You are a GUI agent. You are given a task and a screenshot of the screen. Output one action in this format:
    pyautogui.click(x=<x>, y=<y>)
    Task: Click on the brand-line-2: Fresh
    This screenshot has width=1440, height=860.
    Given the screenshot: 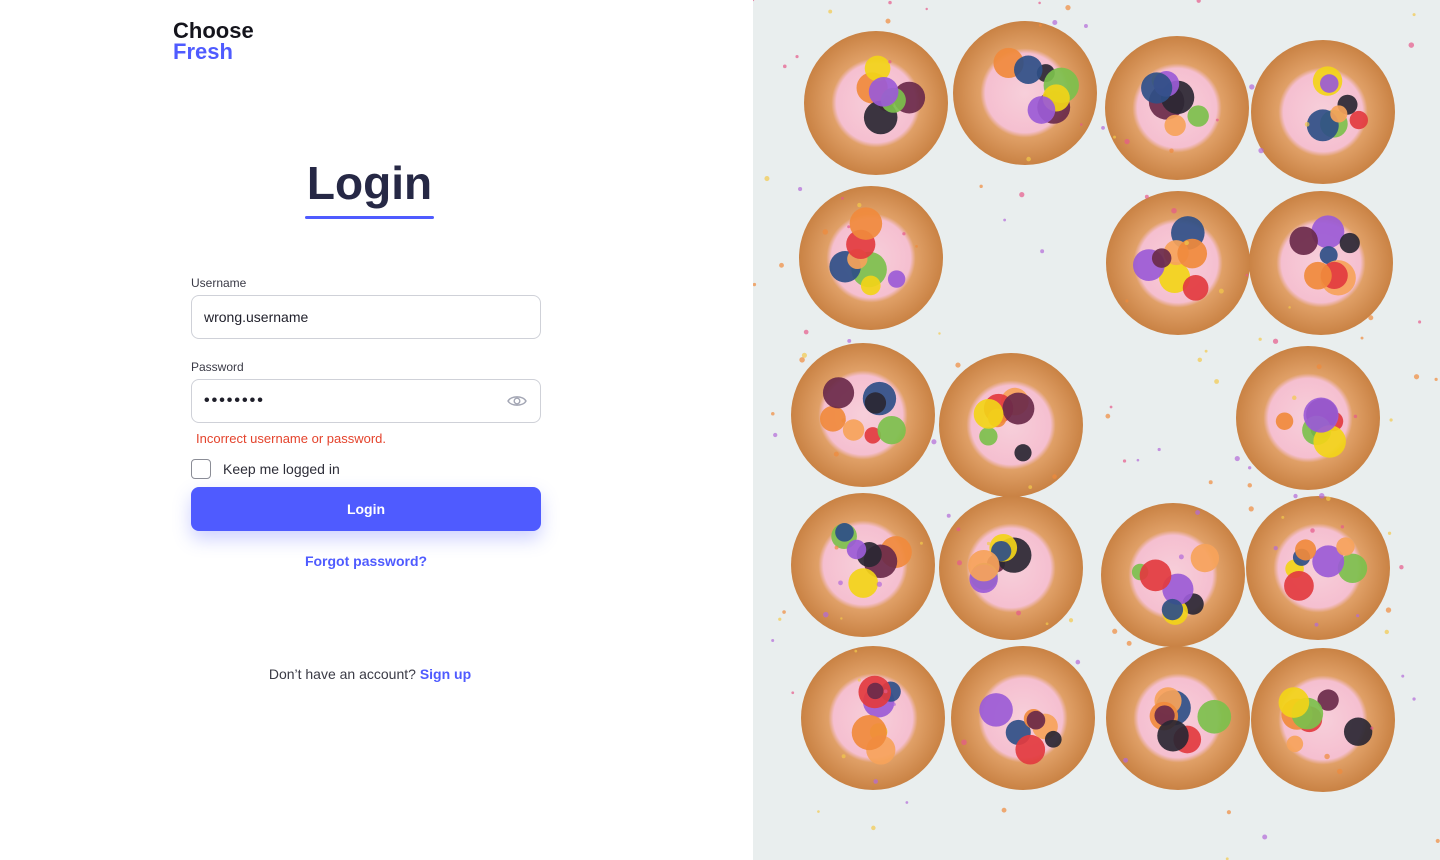 What is the action you would take?
    pyautogui.click(x=203, y=51)
    